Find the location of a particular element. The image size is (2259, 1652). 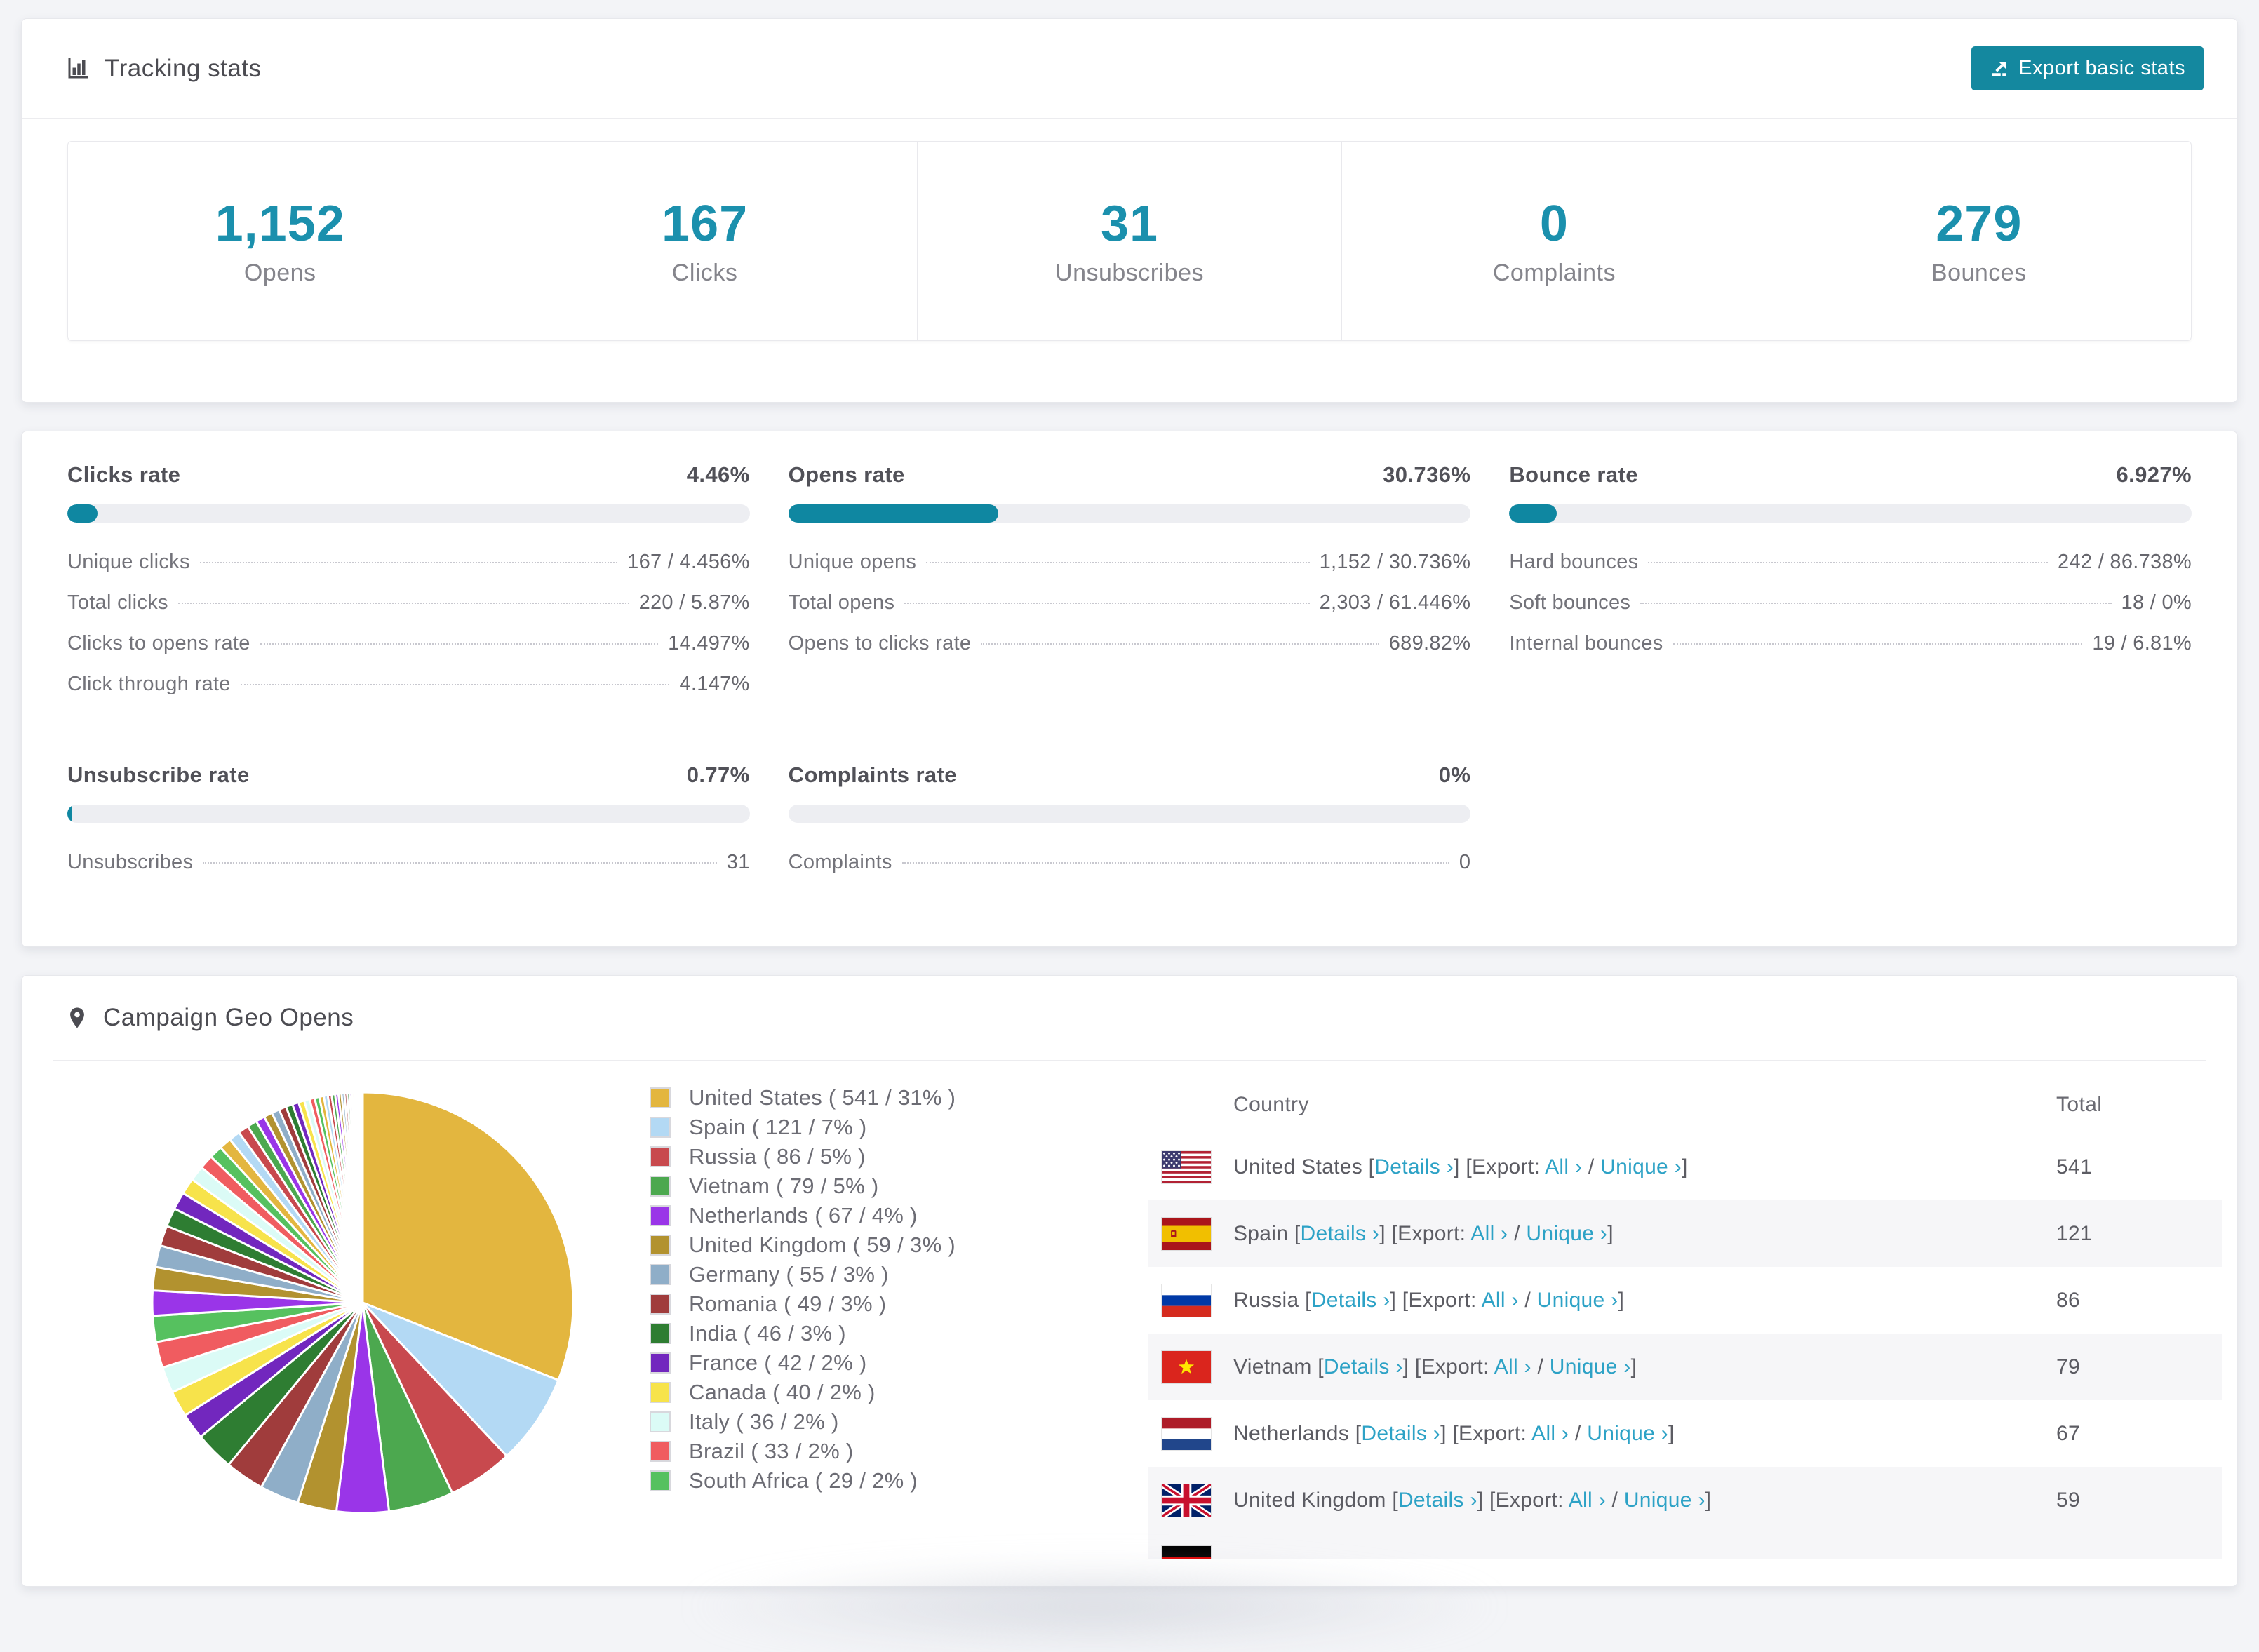

legend-item: Germany ( 55 / 3% ) is located at coordinates (803, 1274).